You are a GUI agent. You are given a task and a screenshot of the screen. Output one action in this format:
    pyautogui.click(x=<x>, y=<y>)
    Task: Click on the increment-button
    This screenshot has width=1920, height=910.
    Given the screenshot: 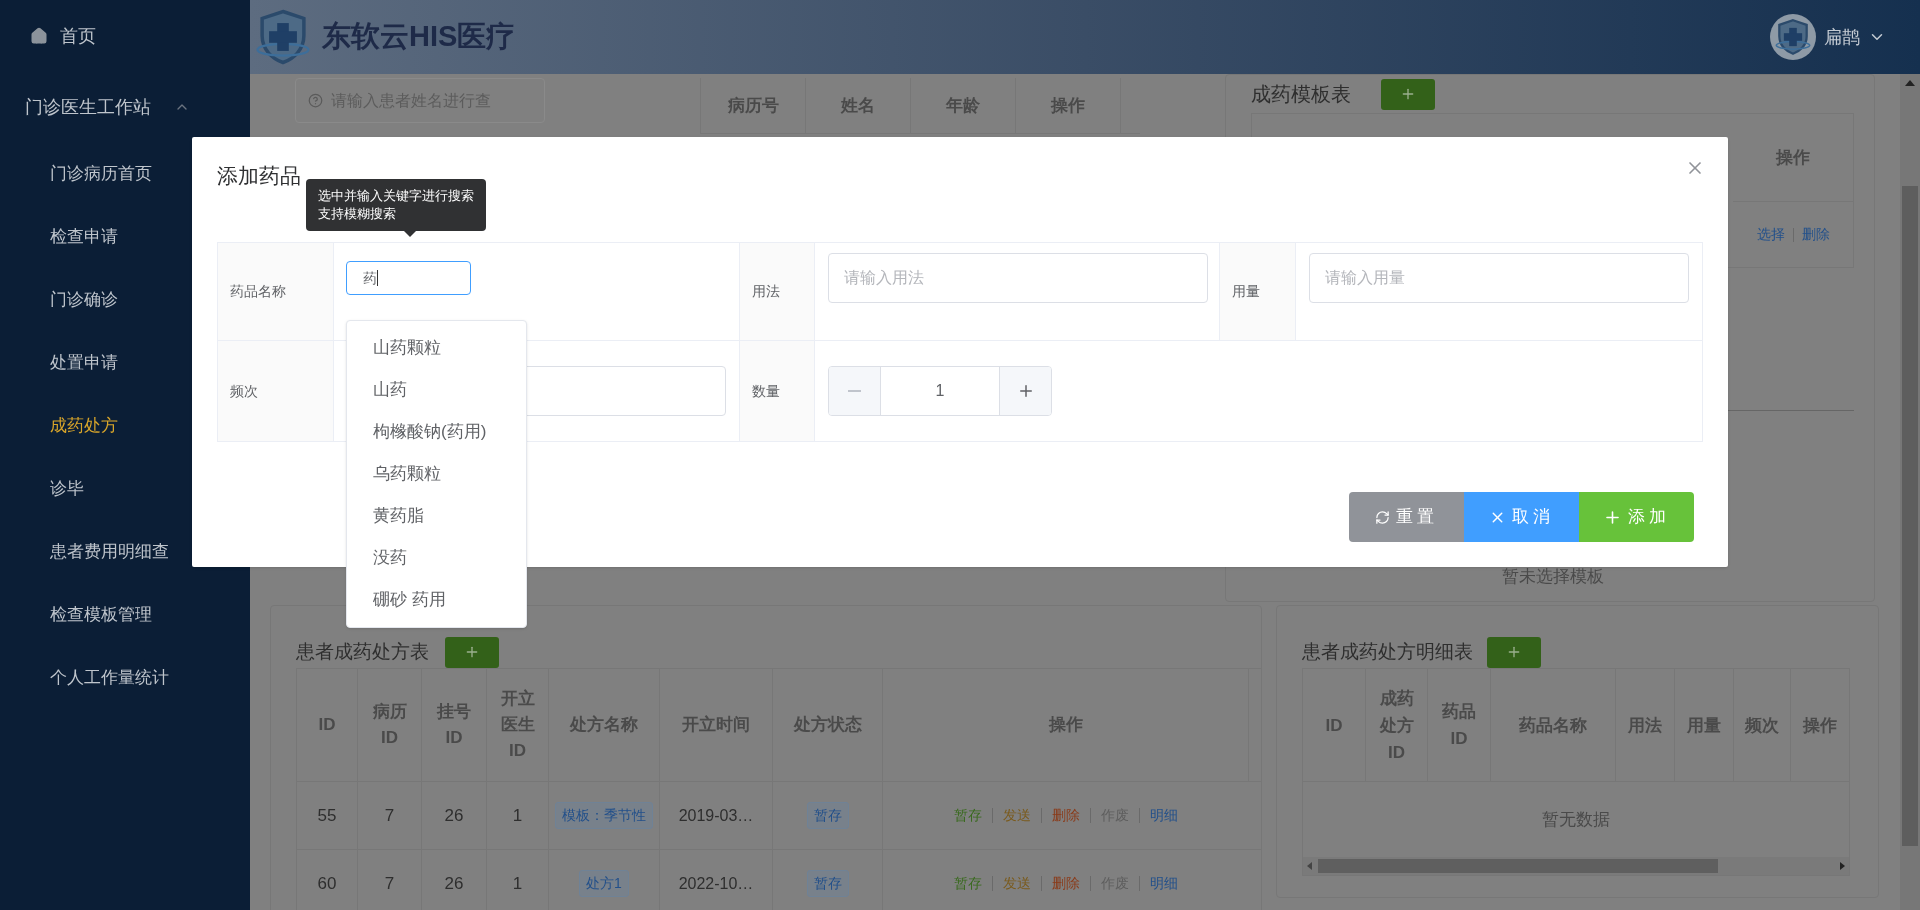 What is the action you would take?
    pyautogui.click(x=1025, y=391)
    